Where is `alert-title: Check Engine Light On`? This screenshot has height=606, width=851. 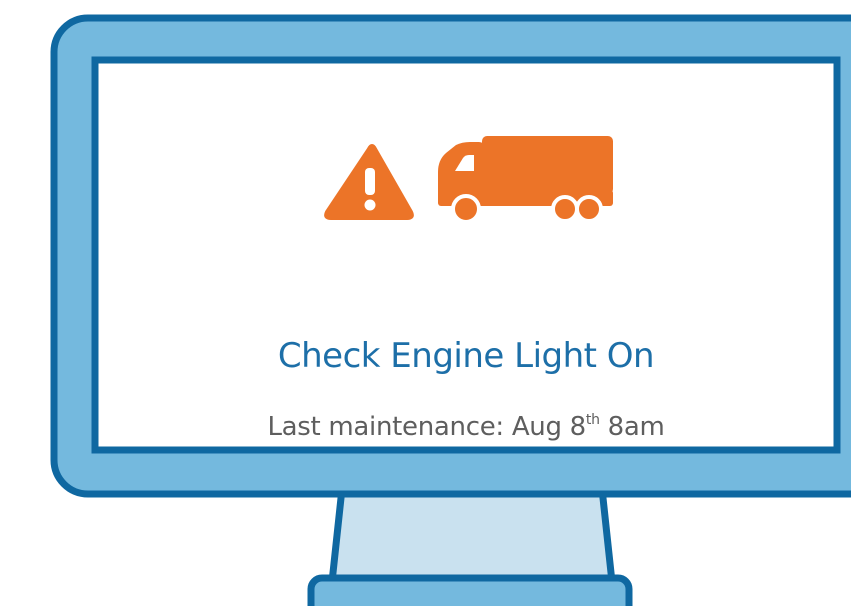
alert-title: Check Engine Light On is located at coordinates (466, 356).